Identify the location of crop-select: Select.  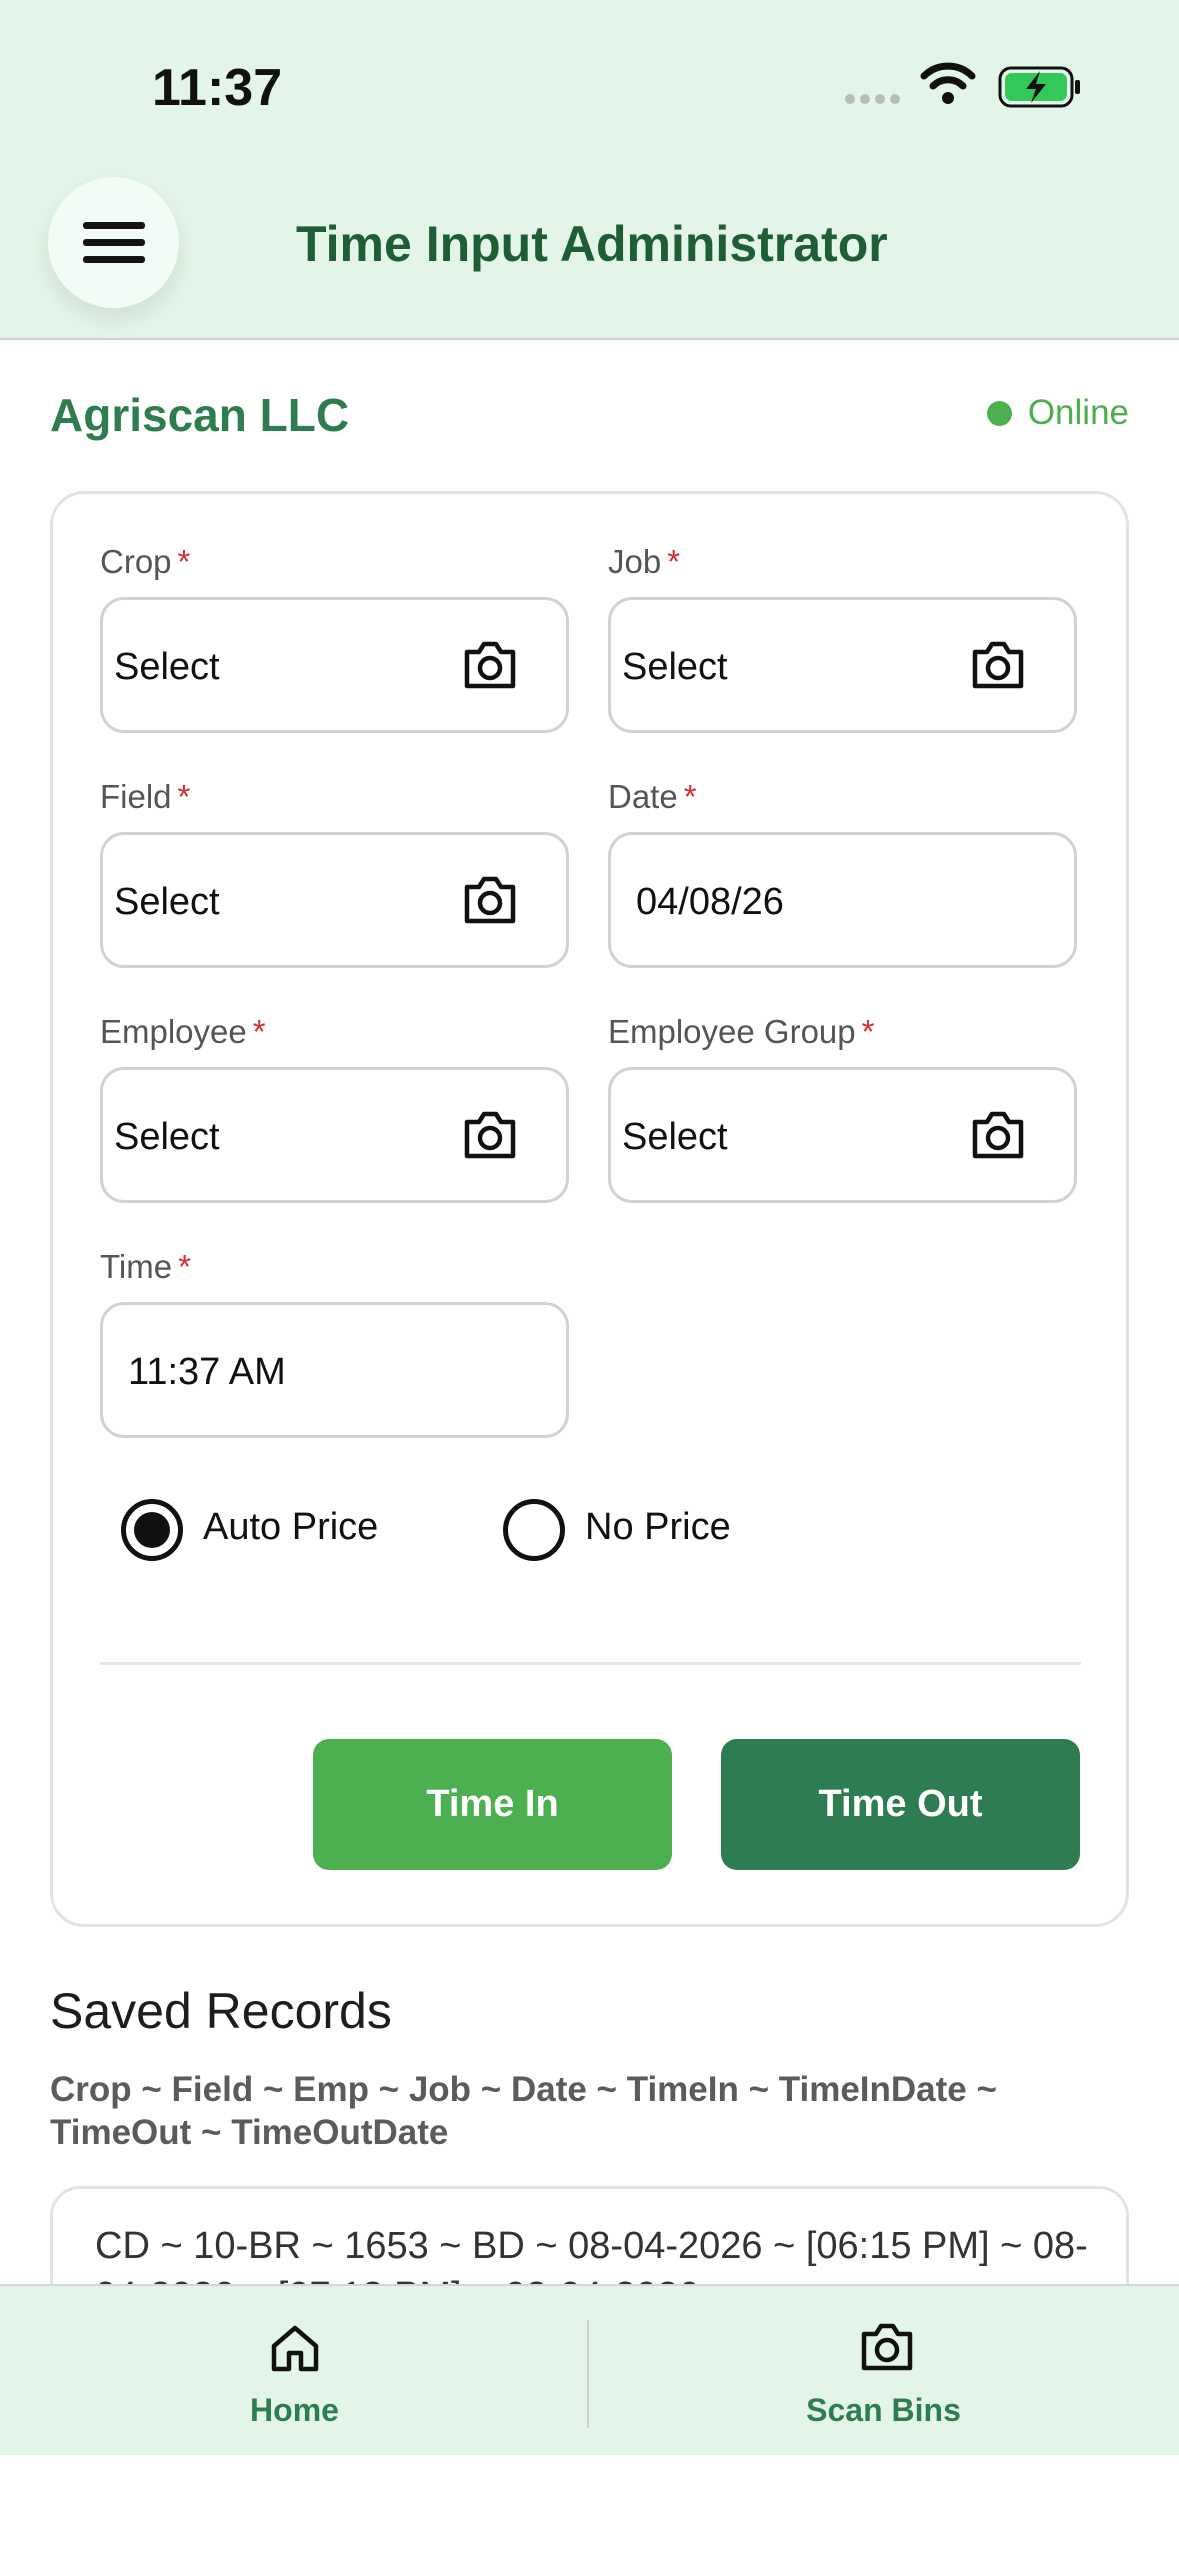
(334, 665).